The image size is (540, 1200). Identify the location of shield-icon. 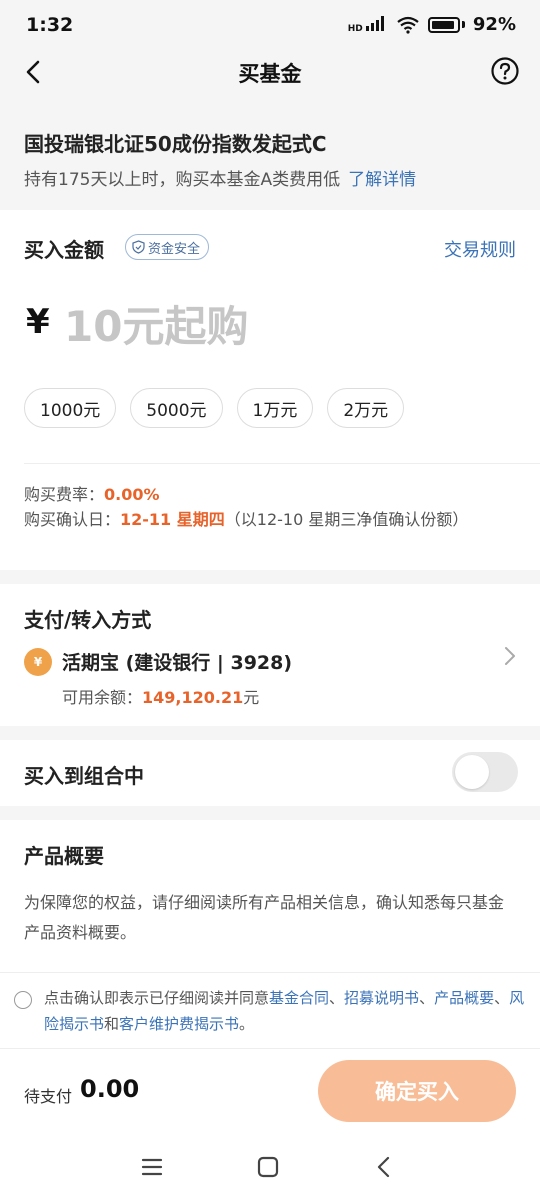
(138, 247).